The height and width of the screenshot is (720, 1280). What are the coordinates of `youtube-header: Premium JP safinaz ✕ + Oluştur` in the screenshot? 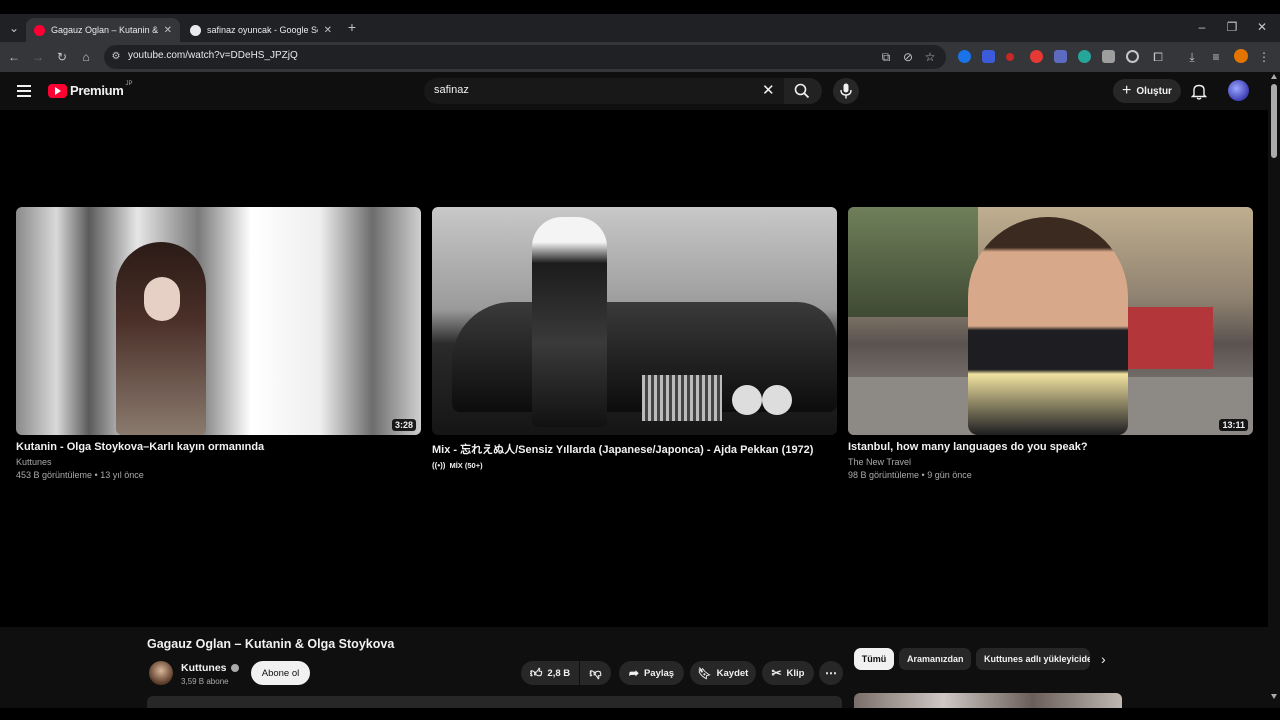 It's located at (634, 91).